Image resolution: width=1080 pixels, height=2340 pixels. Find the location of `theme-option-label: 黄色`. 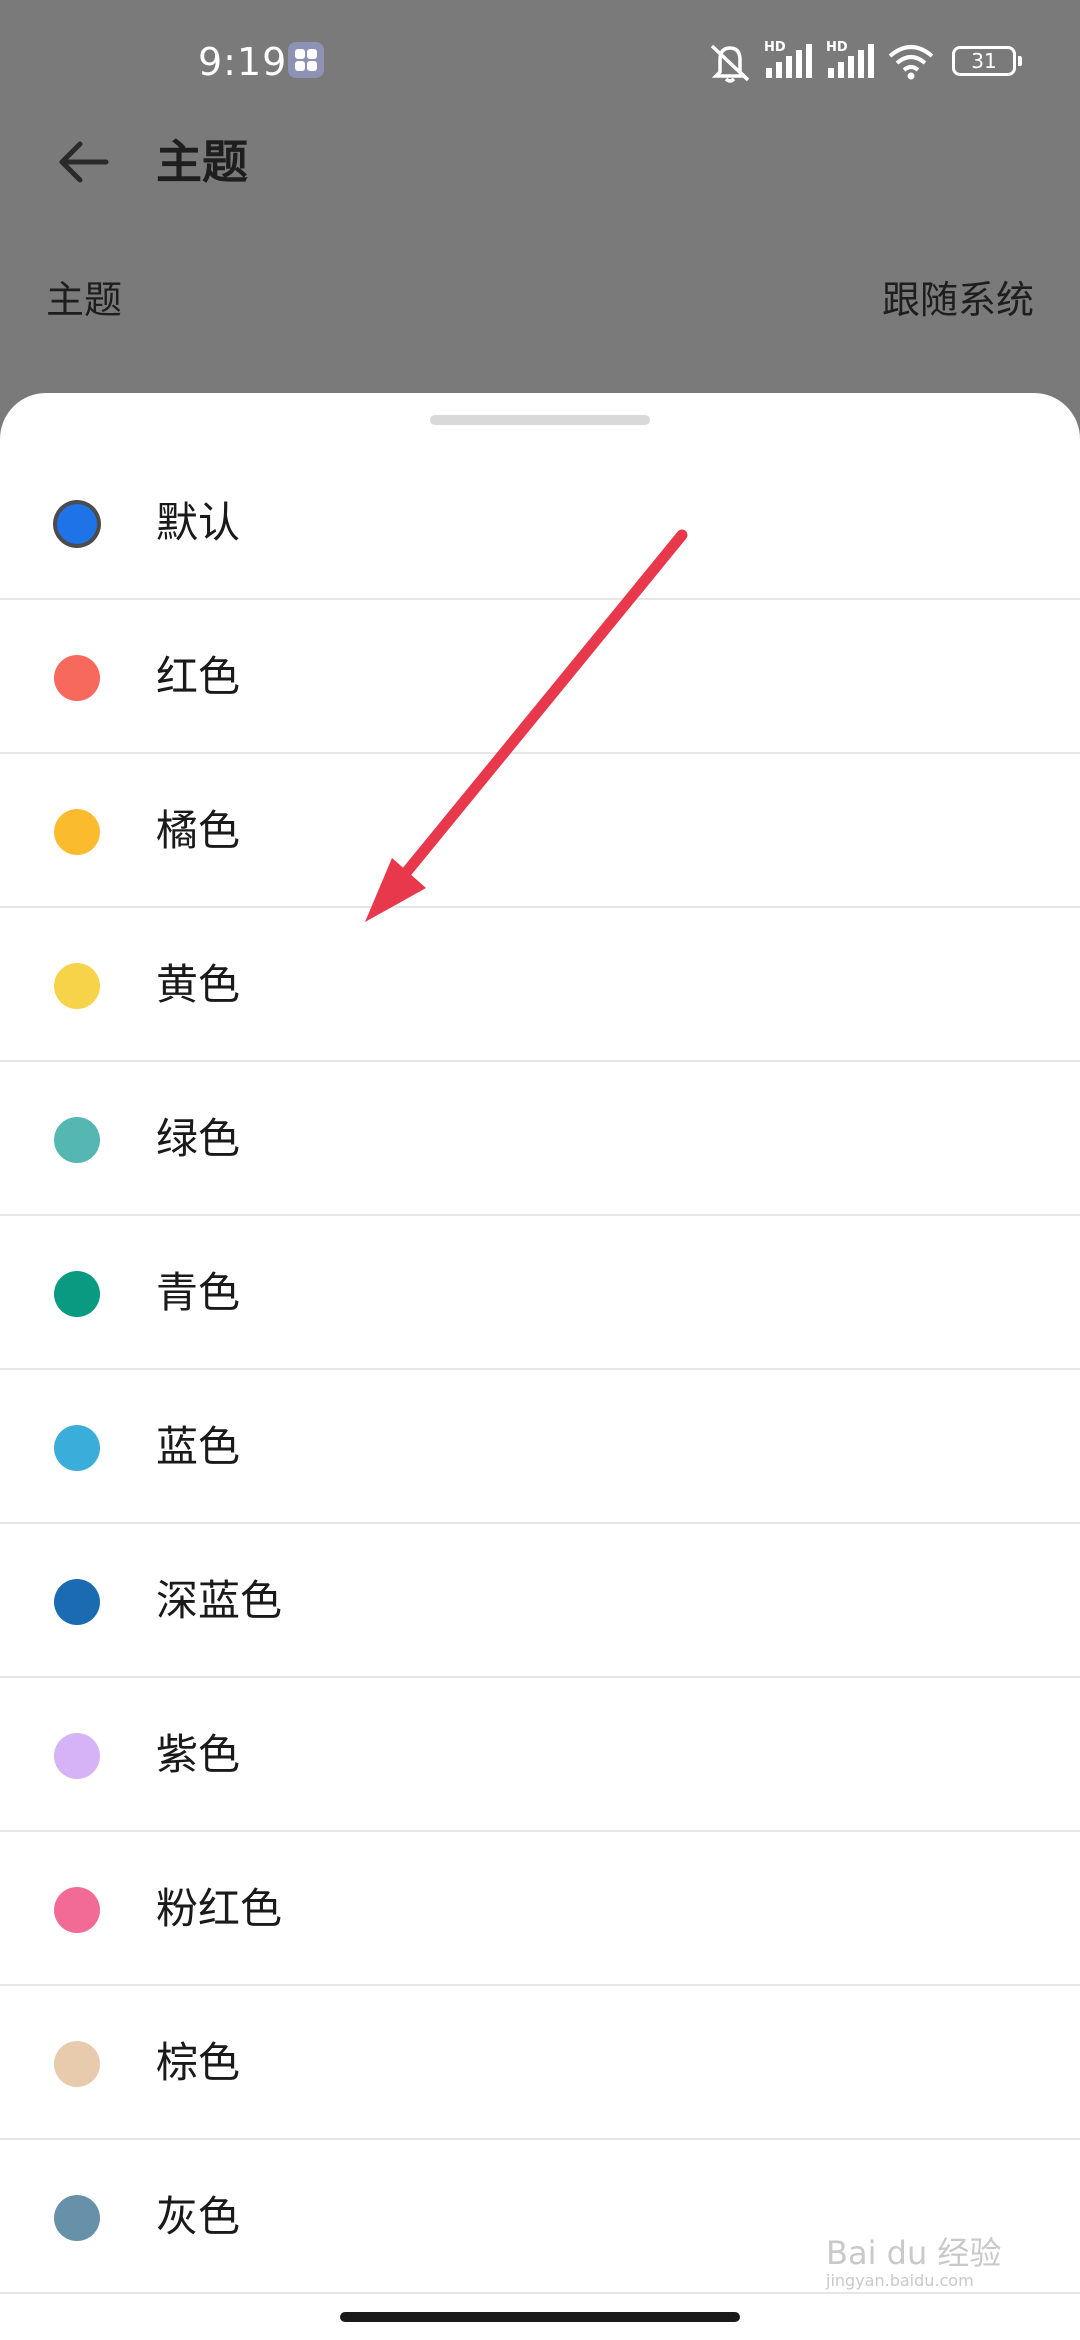

theme-option-label: 黄色 is located at coordinates (198, 984).